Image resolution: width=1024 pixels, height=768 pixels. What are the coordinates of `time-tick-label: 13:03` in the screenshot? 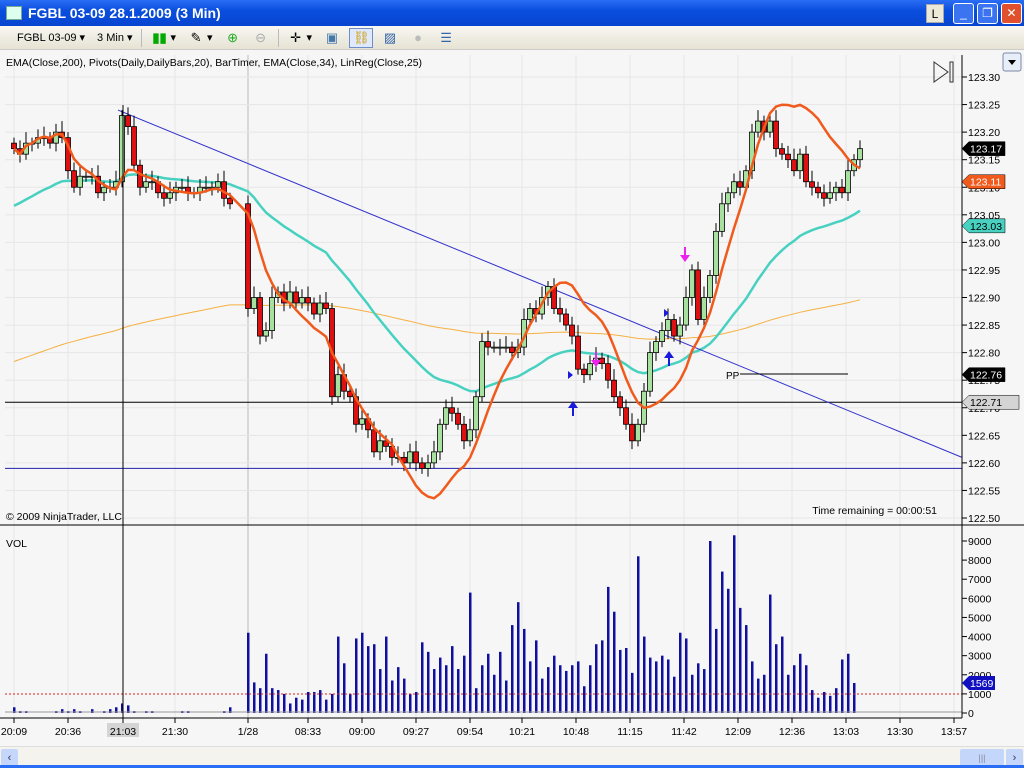 It's located at (846, 732).